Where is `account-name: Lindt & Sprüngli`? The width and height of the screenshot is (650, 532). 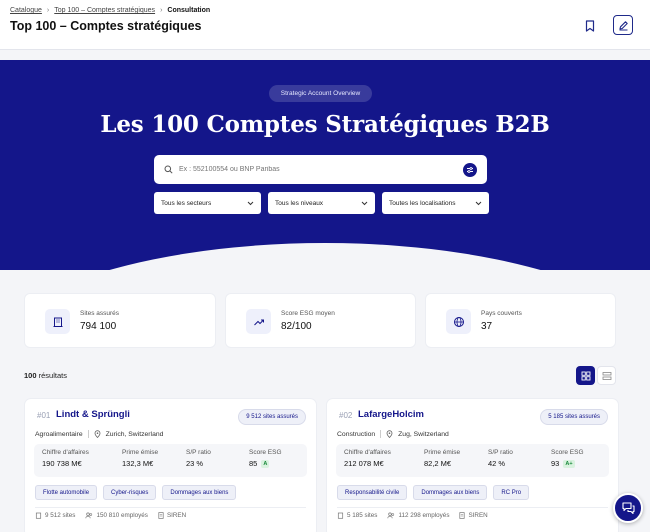 account-name: Lindt & Sprüngli is located at coordinates (93, 414).